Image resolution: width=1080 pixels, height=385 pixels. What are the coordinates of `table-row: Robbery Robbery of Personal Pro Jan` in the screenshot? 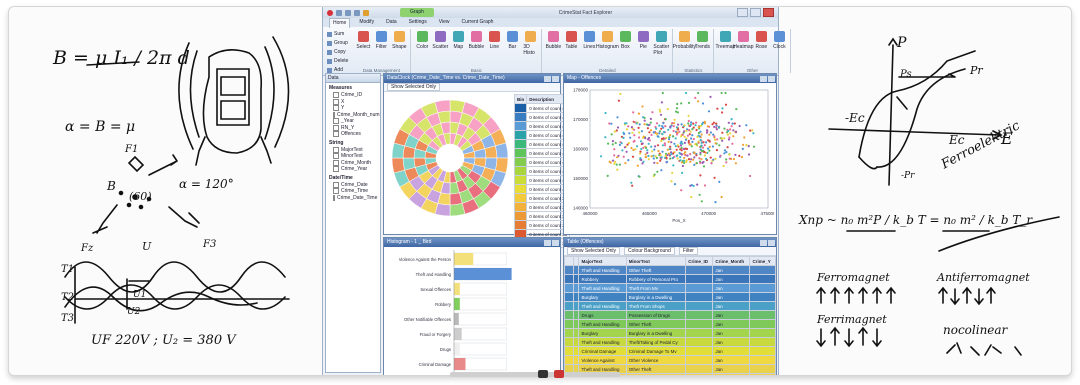 It's located at (670, 279).